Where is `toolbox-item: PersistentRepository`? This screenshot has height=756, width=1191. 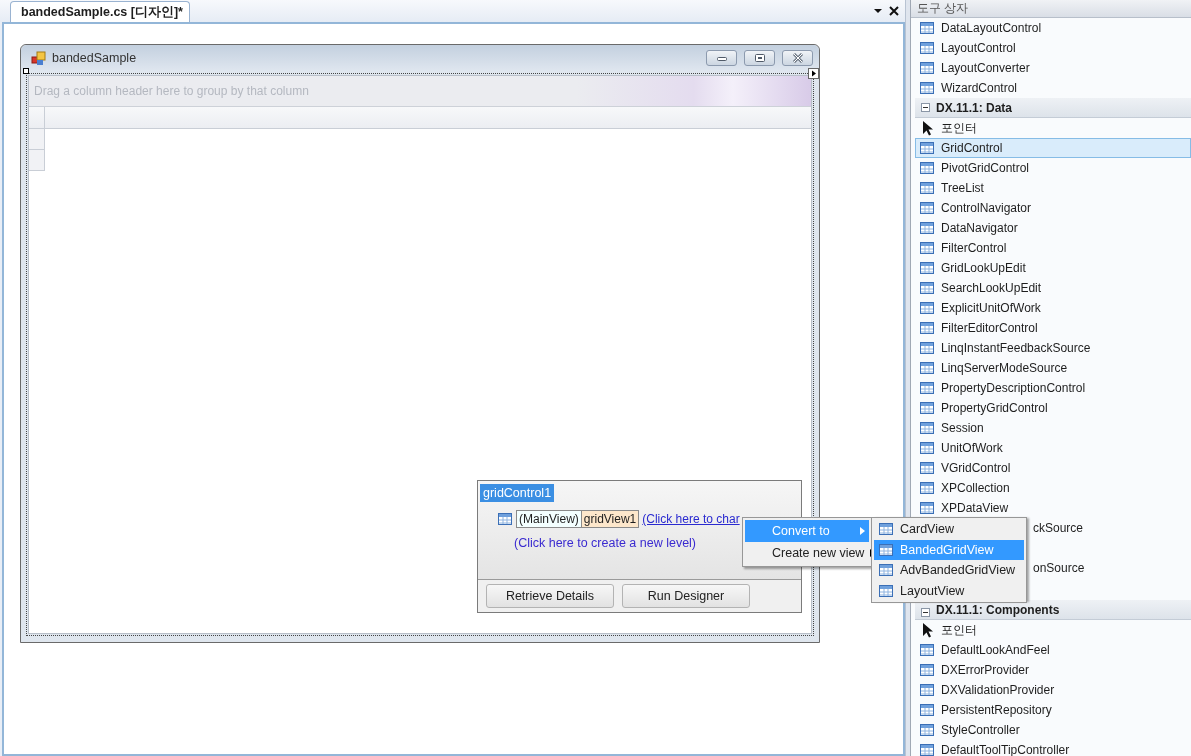 toolbox-item: PersistentRepository is located at coordinates (1053, 710).